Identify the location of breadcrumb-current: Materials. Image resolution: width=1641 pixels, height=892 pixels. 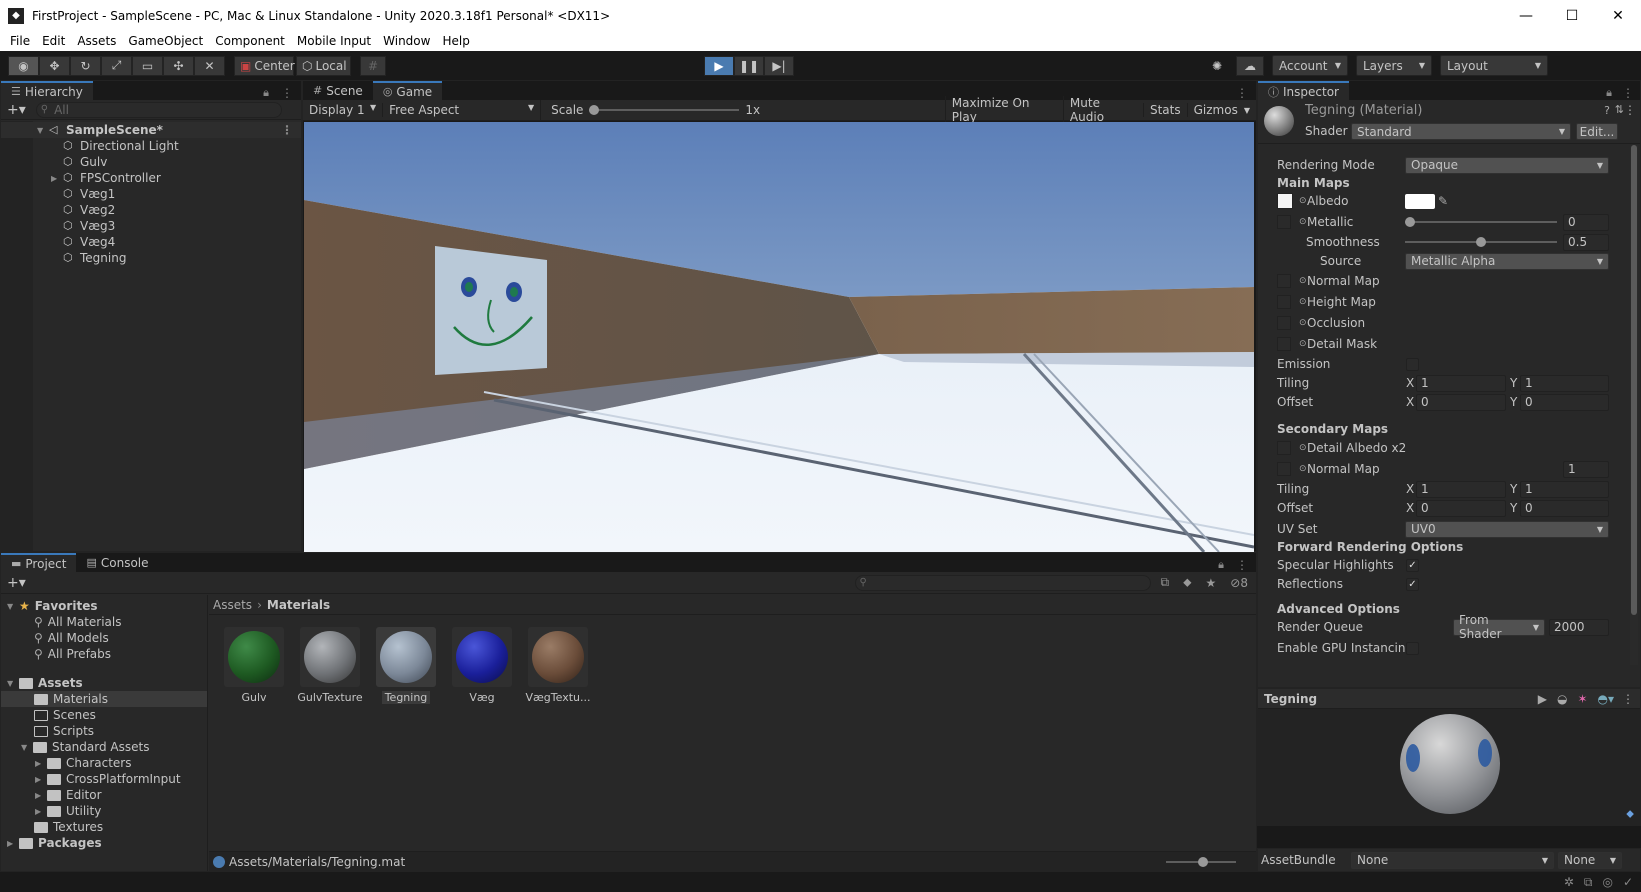
(298, 605).